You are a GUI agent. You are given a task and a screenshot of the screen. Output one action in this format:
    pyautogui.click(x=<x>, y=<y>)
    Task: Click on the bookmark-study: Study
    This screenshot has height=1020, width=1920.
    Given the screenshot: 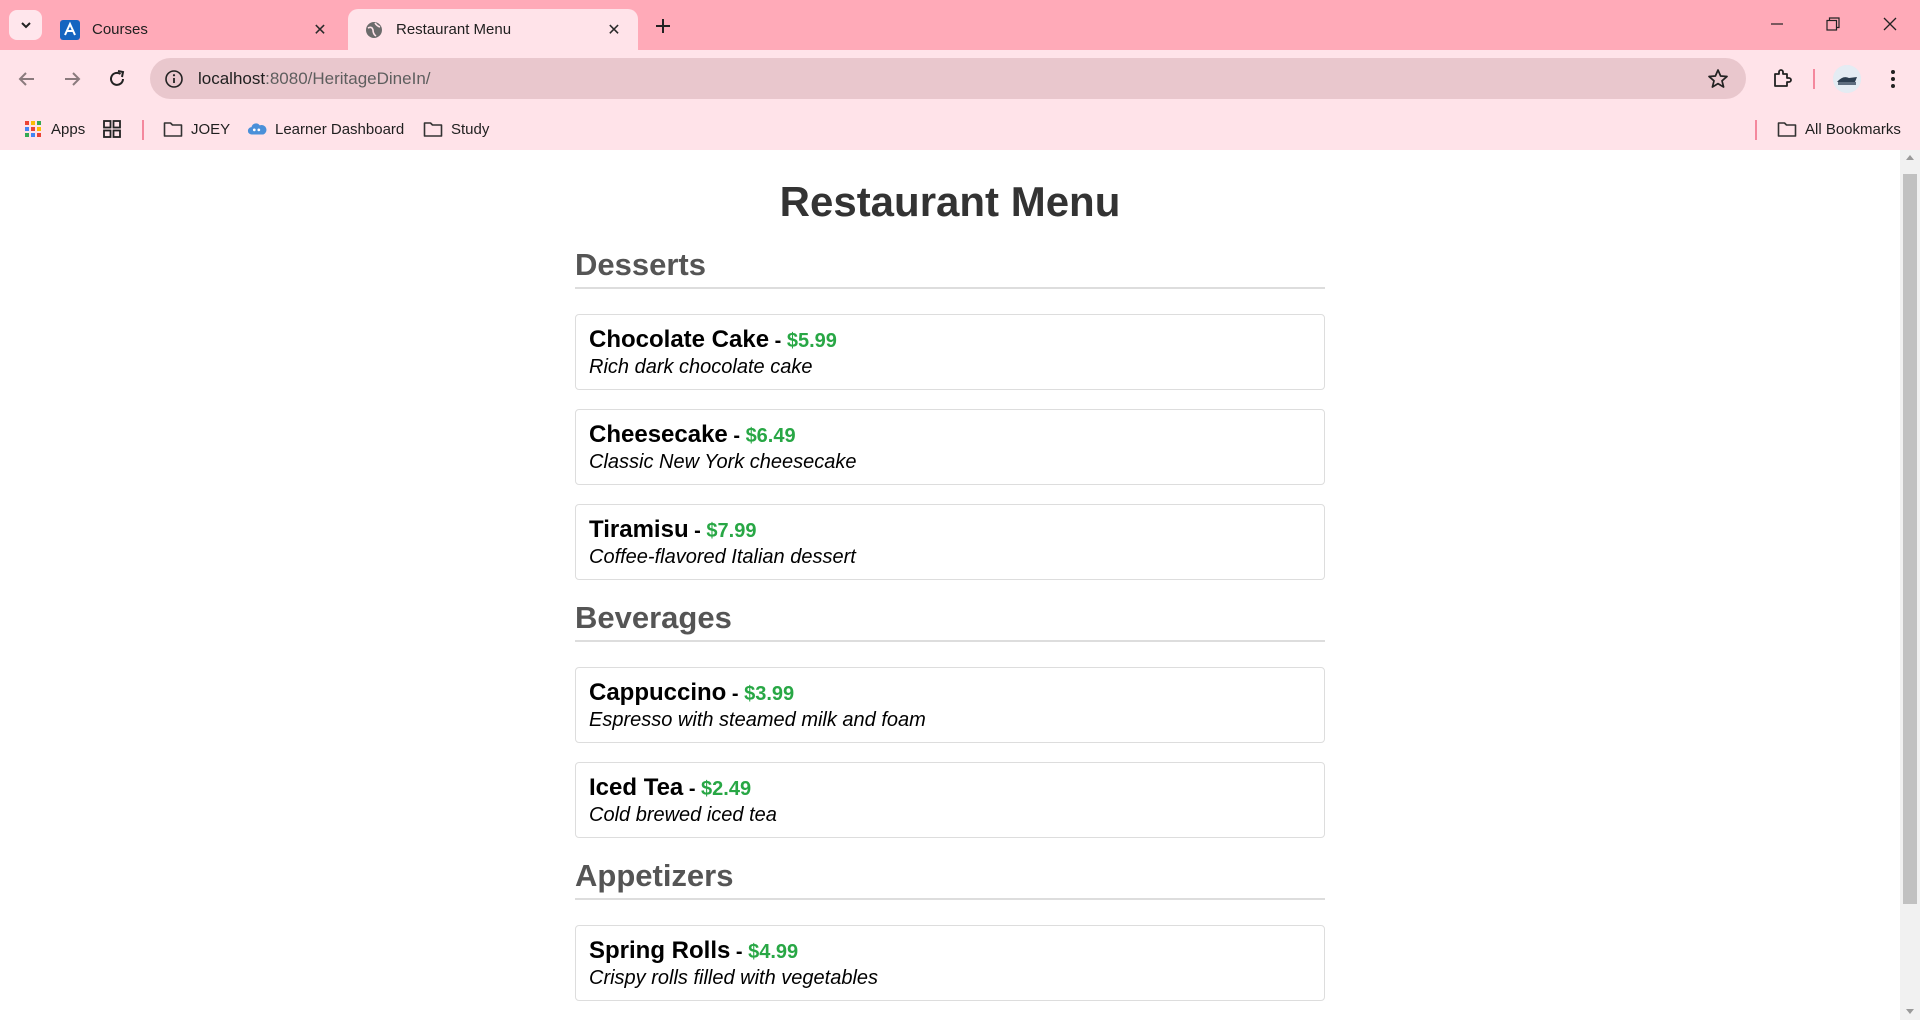 What is the action you would take?
    pyautogui.click(x=456, y=129)
    